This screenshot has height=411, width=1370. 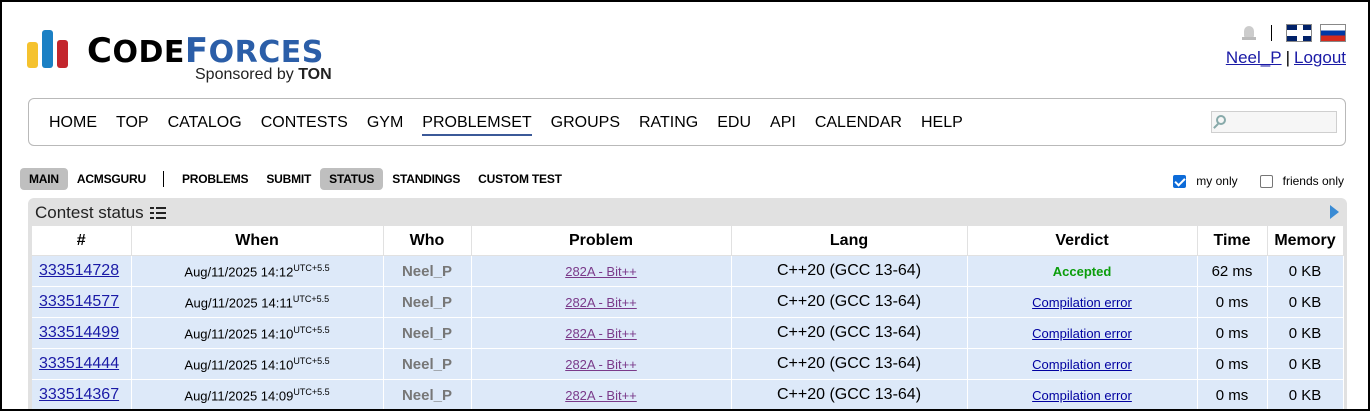 I want to click on column-header: When, so click(x=257, y=241).